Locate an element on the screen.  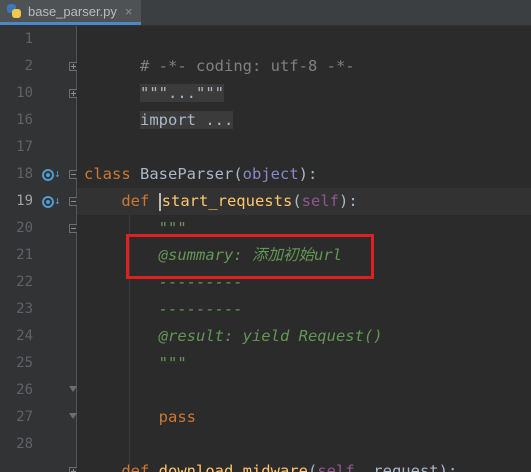
line-number: 24 is located at coordinates (24, 336).